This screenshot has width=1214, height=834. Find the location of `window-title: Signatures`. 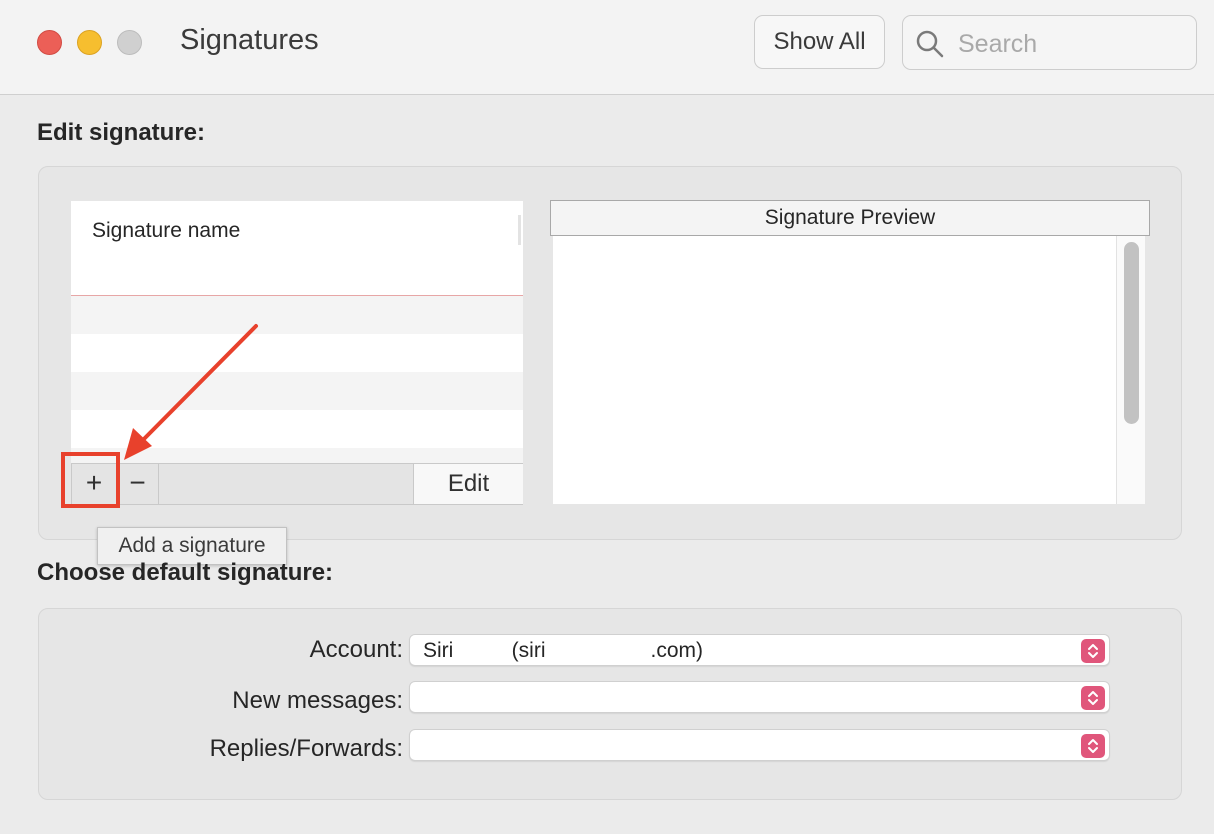

window-title: Signatures is located at coordinates (249, 40).